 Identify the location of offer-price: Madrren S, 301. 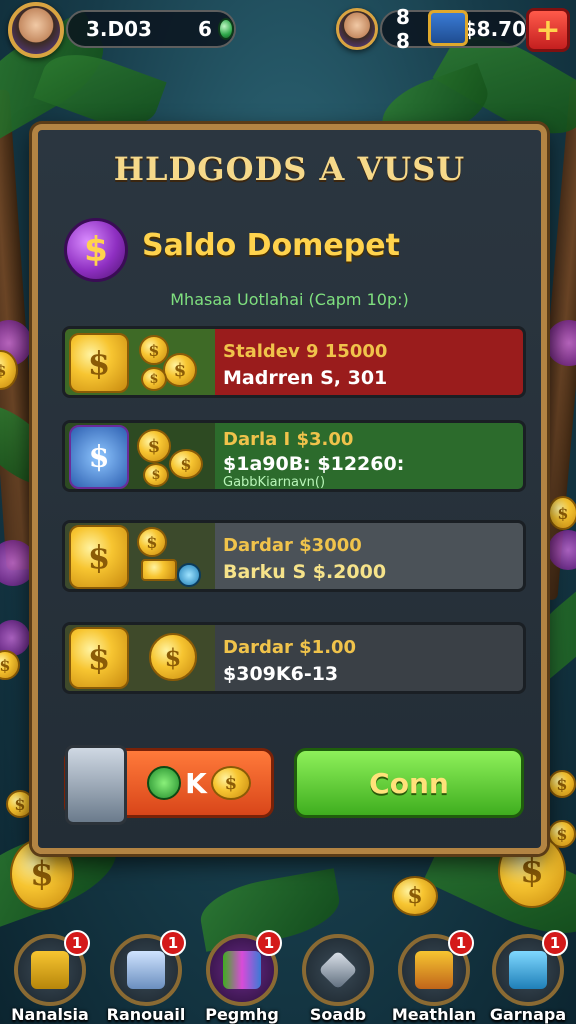
(305, 378).